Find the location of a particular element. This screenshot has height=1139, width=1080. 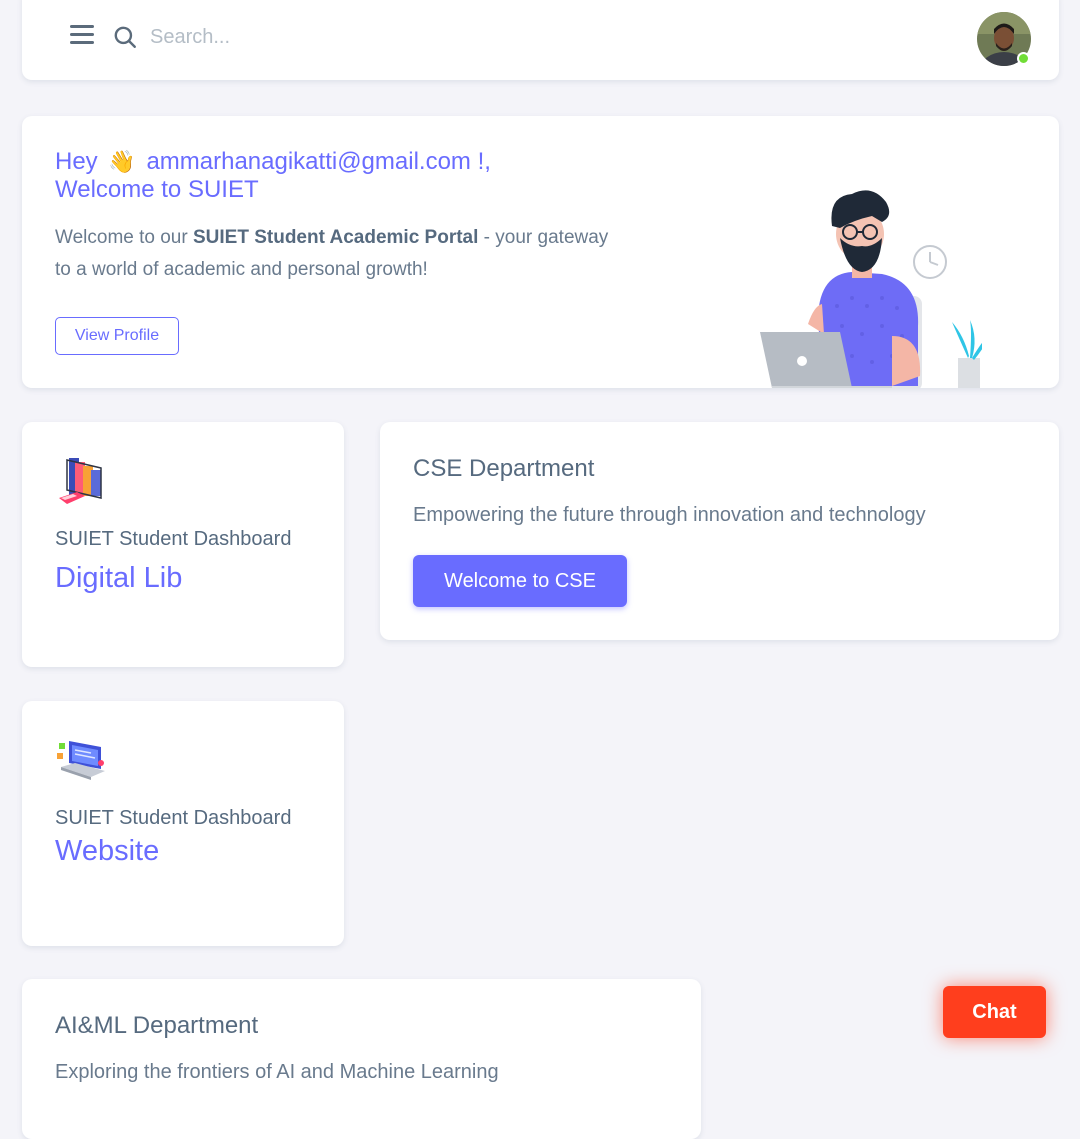

card-title: Website is located at coordinates (107, 851).